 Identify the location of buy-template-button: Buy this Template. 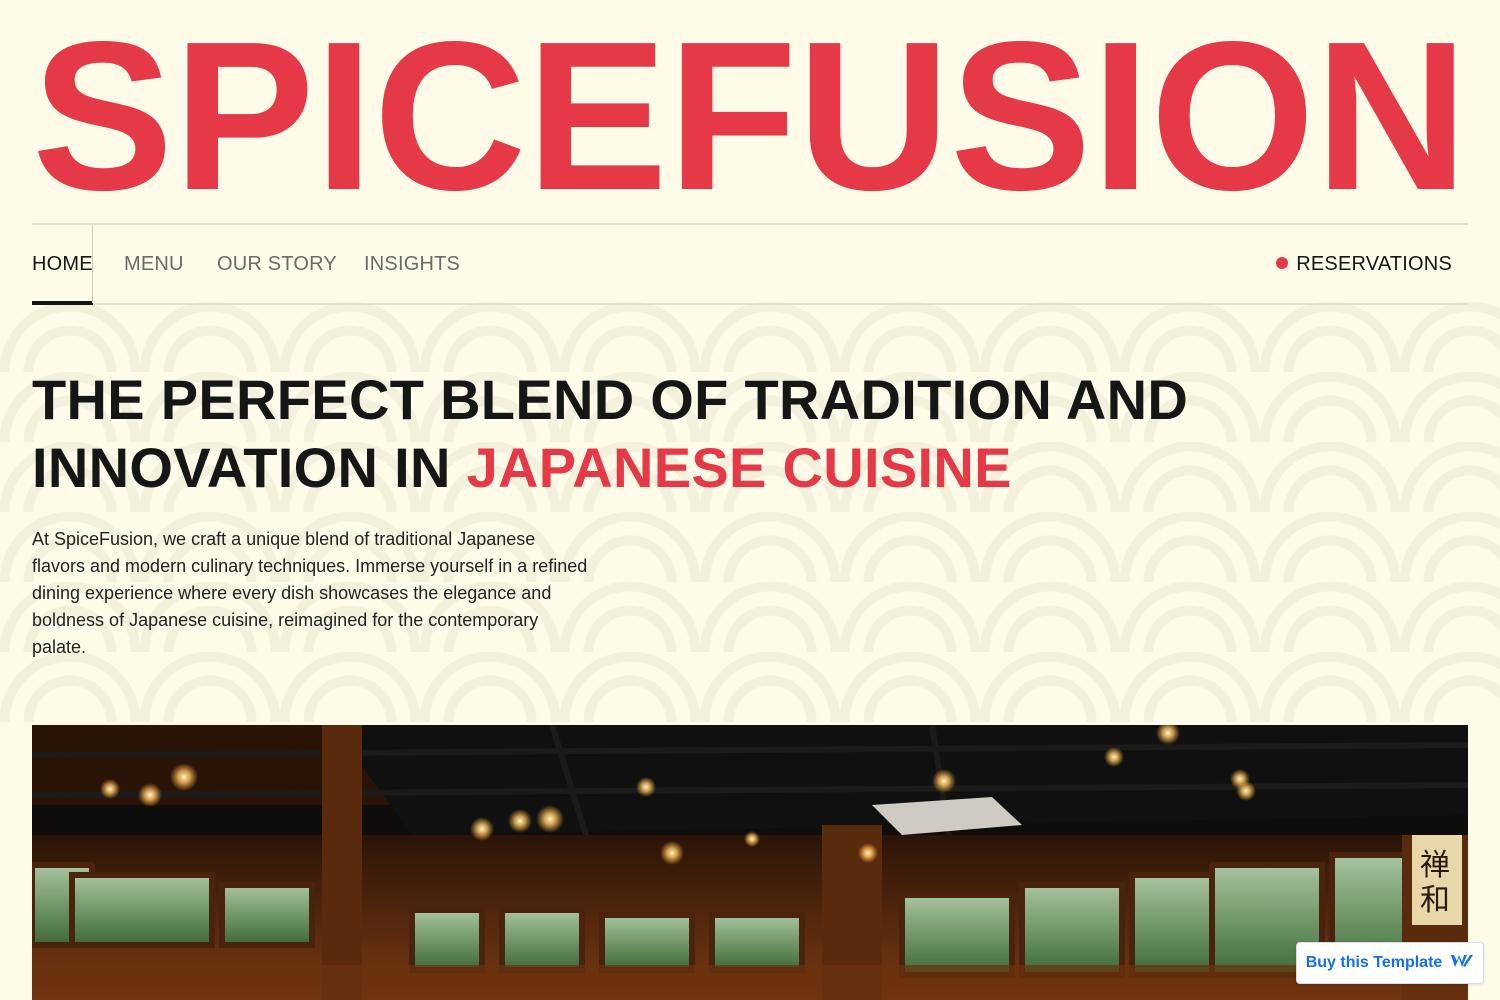
(1390, 963).